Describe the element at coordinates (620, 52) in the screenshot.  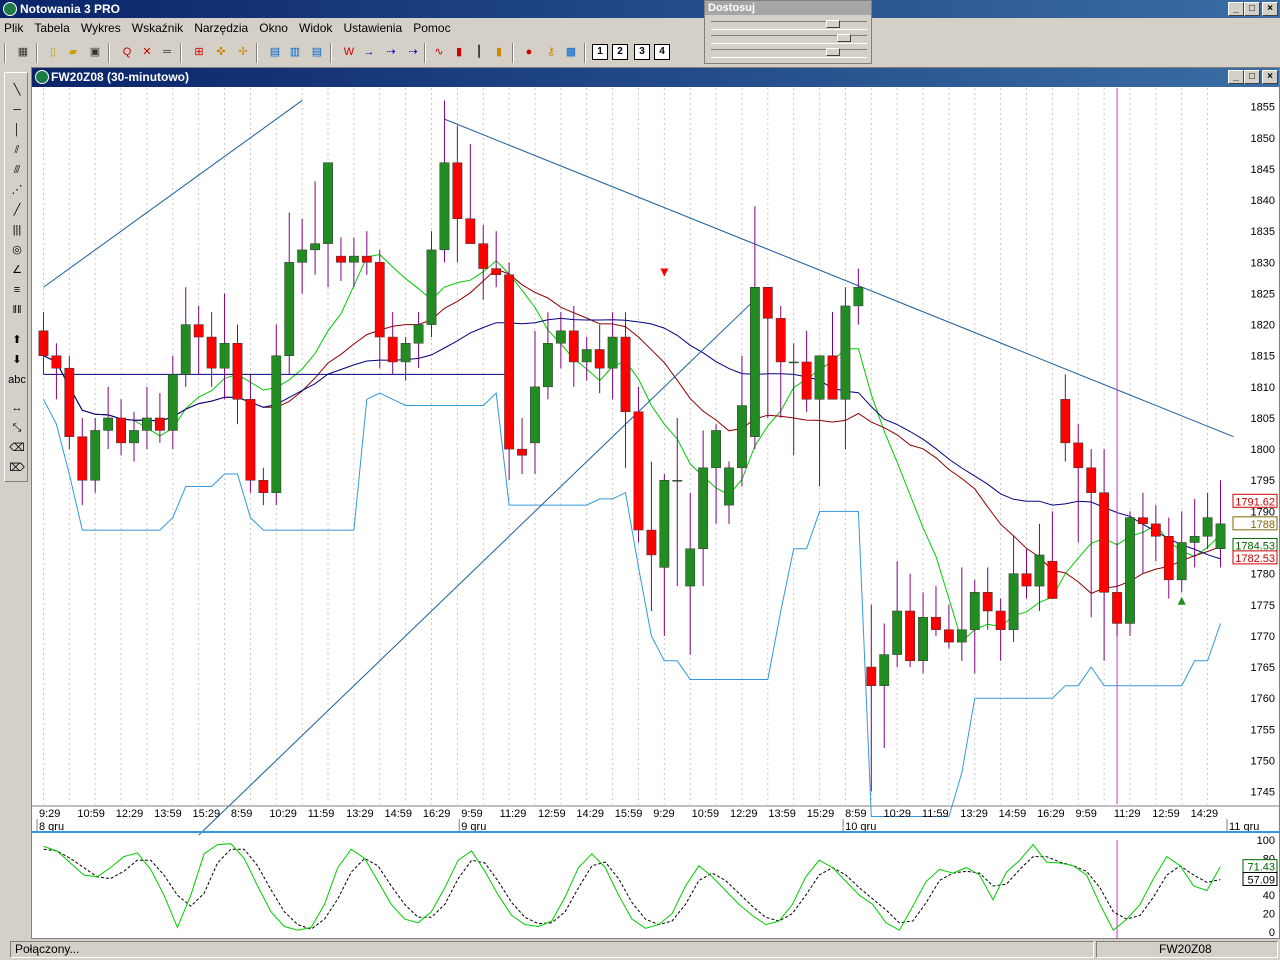
I see `layout-2-button: 2` at that location.